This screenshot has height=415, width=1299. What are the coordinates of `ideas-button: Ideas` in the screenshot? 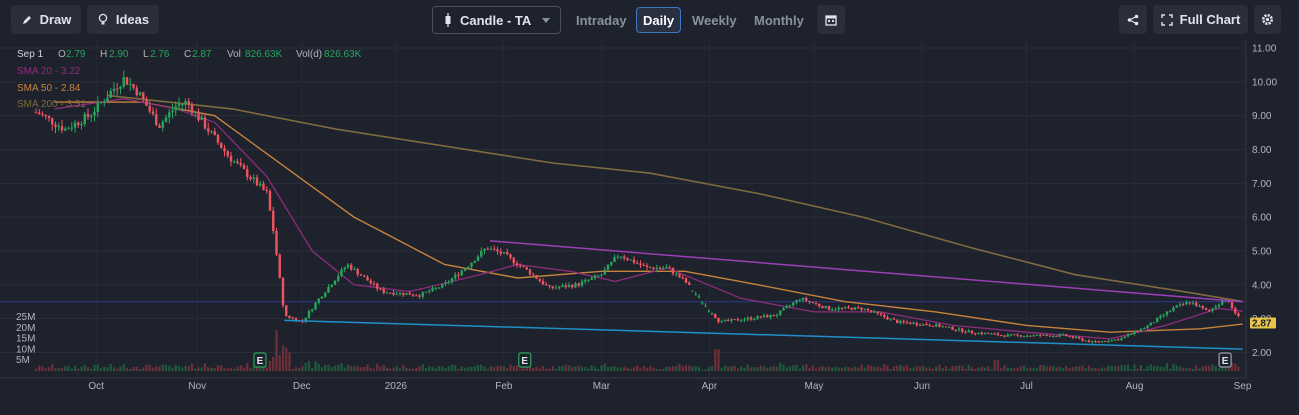 It's located at (123, 19).